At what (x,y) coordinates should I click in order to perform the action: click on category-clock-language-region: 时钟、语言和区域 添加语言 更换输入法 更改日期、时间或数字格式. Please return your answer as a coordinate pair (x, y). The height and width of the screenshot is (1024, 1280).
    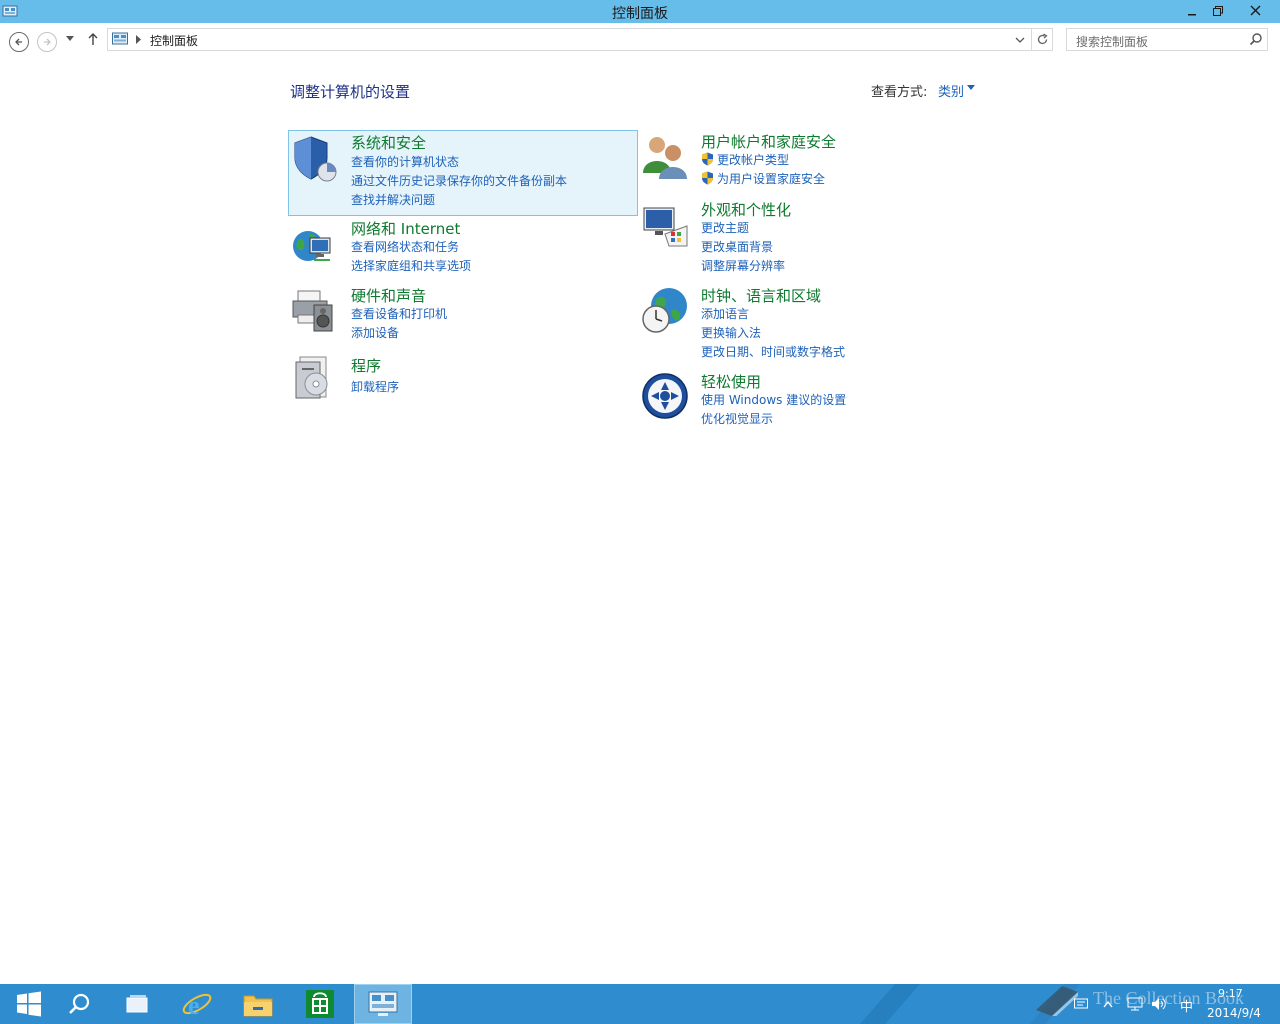
    Looking at the image, I should click on (760, 323).